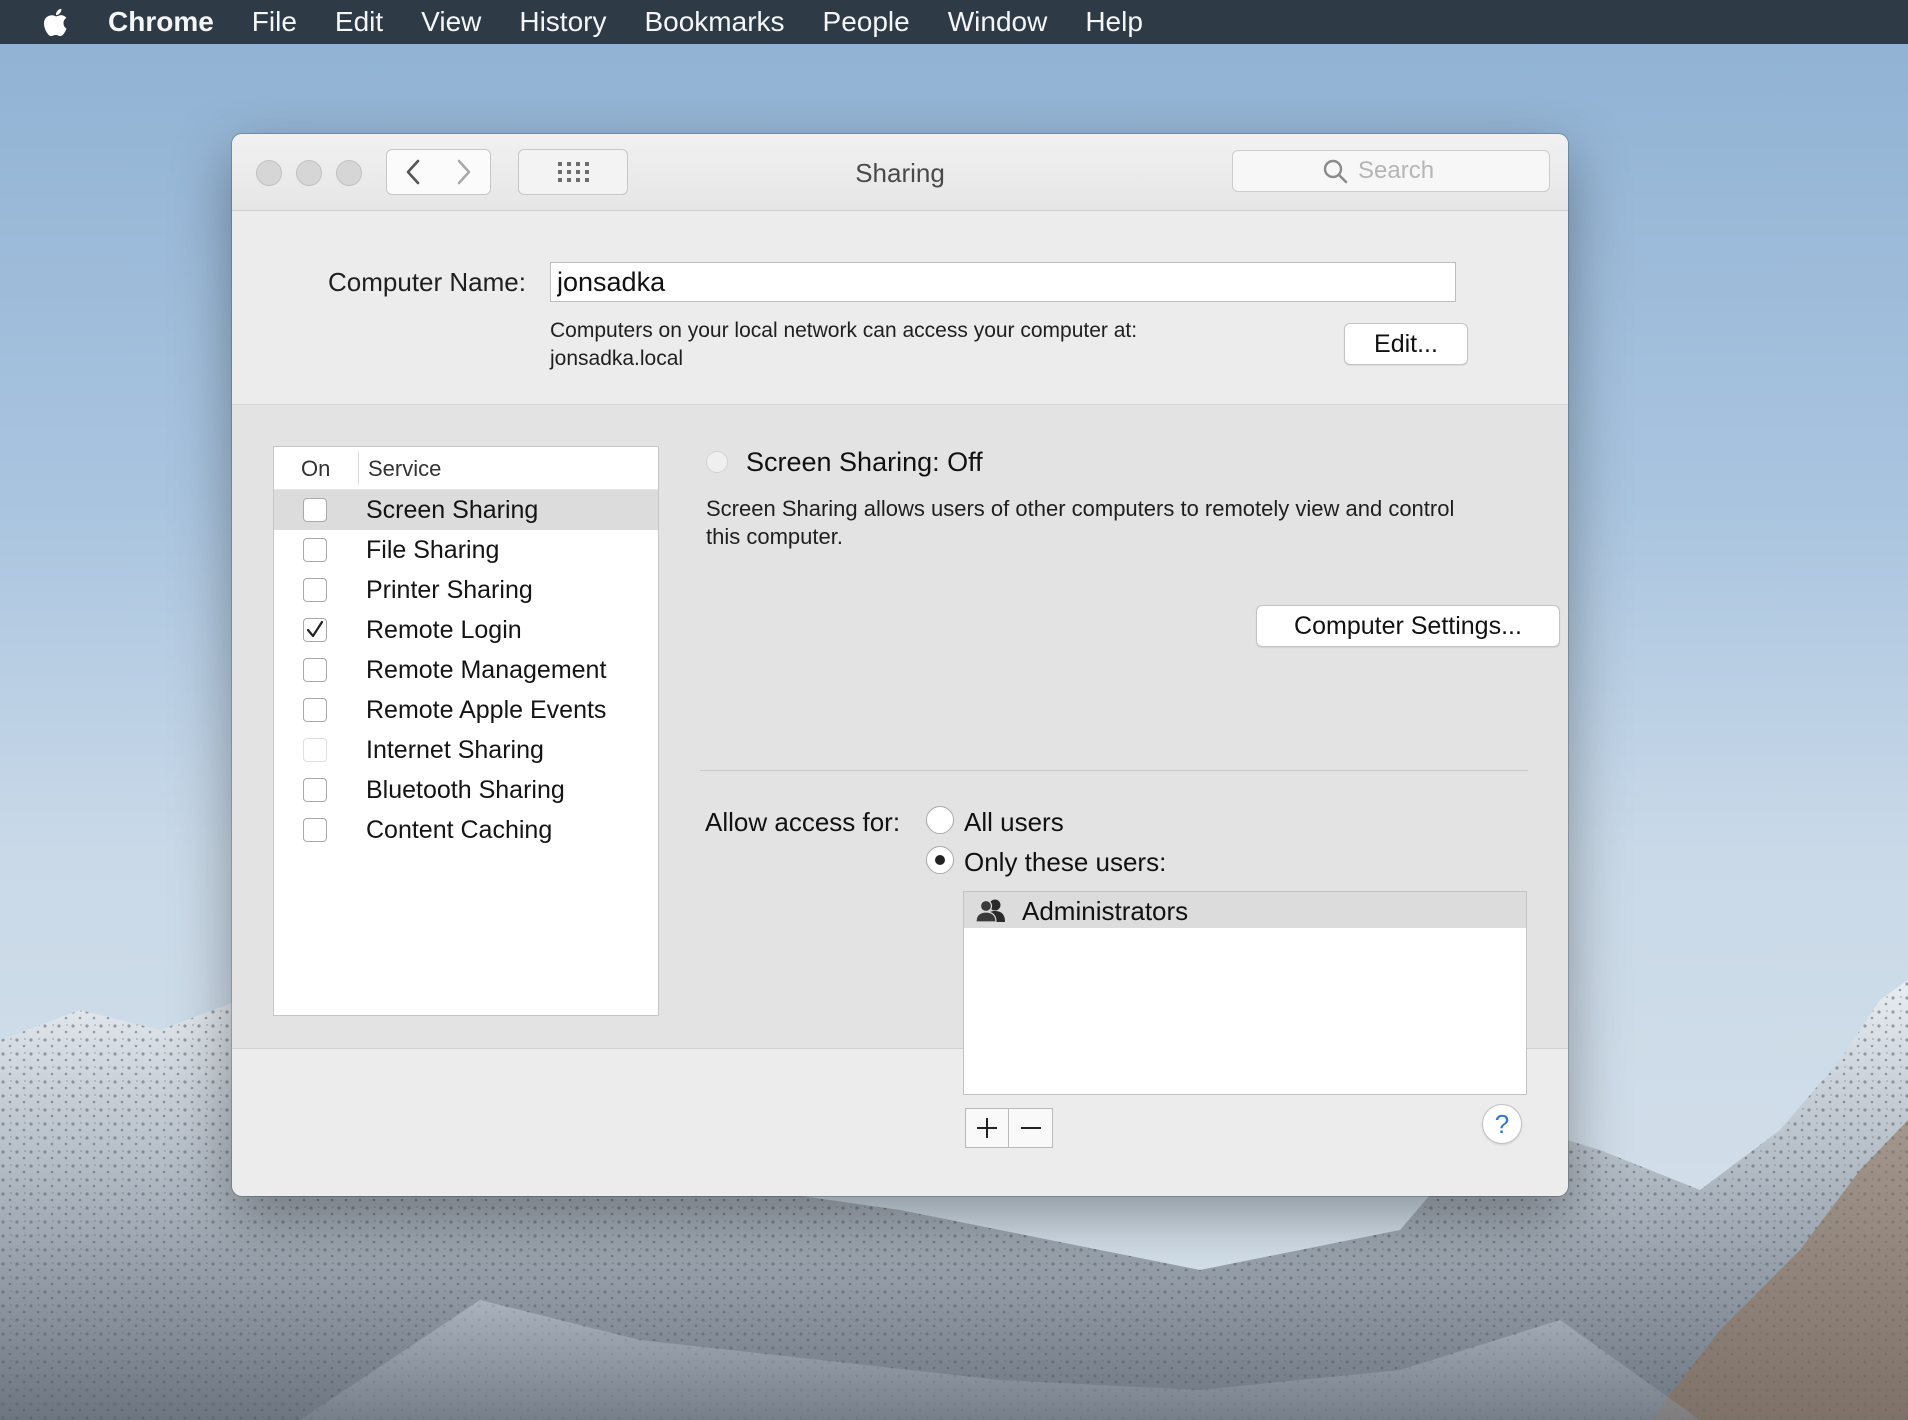 This screenshot has width=1908, height=1420. What do you see at coordinates (1245, 910) in the screenshot?
I see `list-item: Administrators` at bounding box center [1245, 910].